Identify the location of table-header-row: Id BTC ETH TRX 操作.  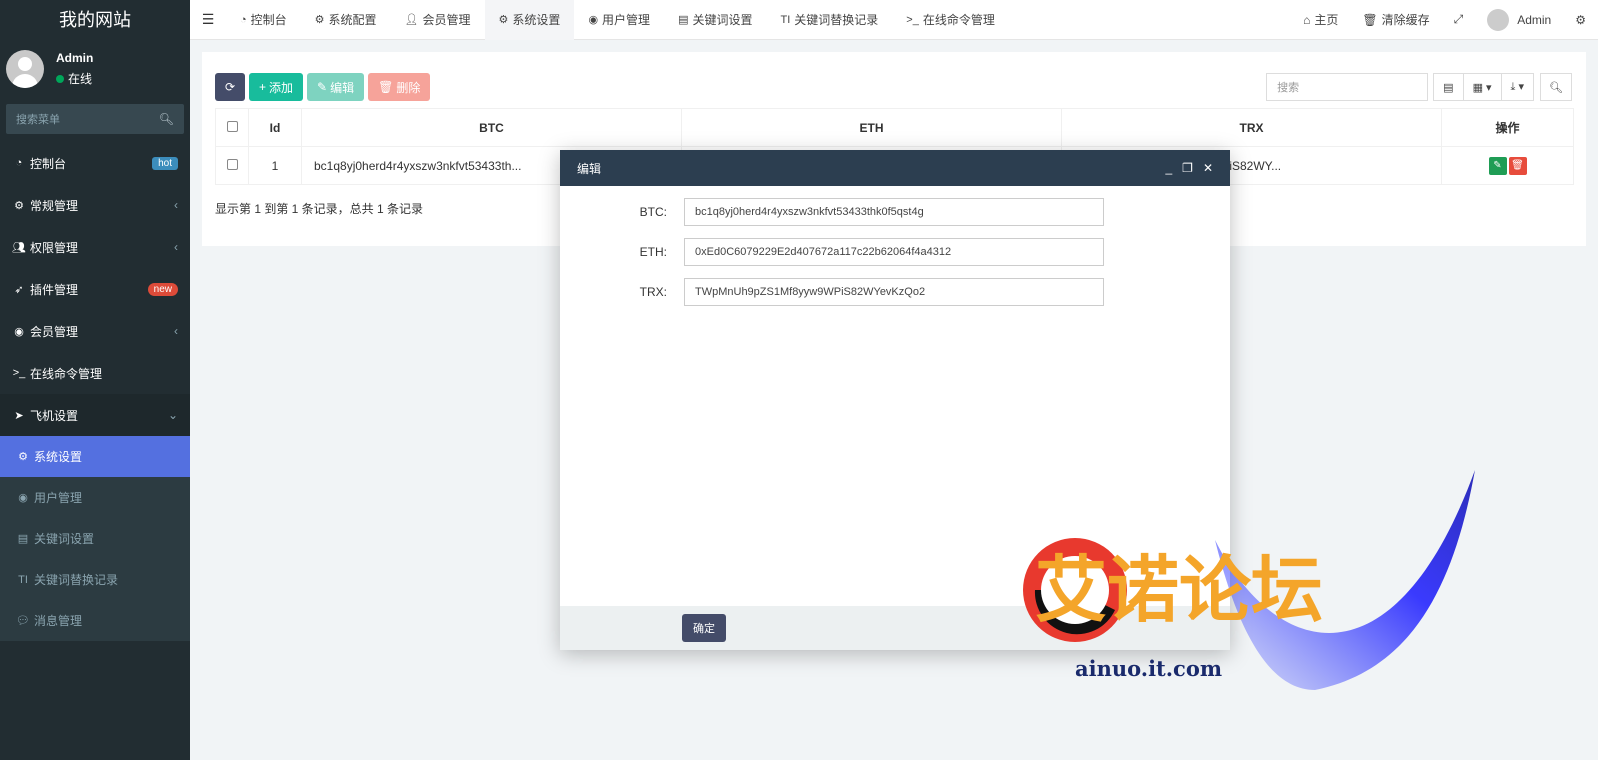
(894, 127).